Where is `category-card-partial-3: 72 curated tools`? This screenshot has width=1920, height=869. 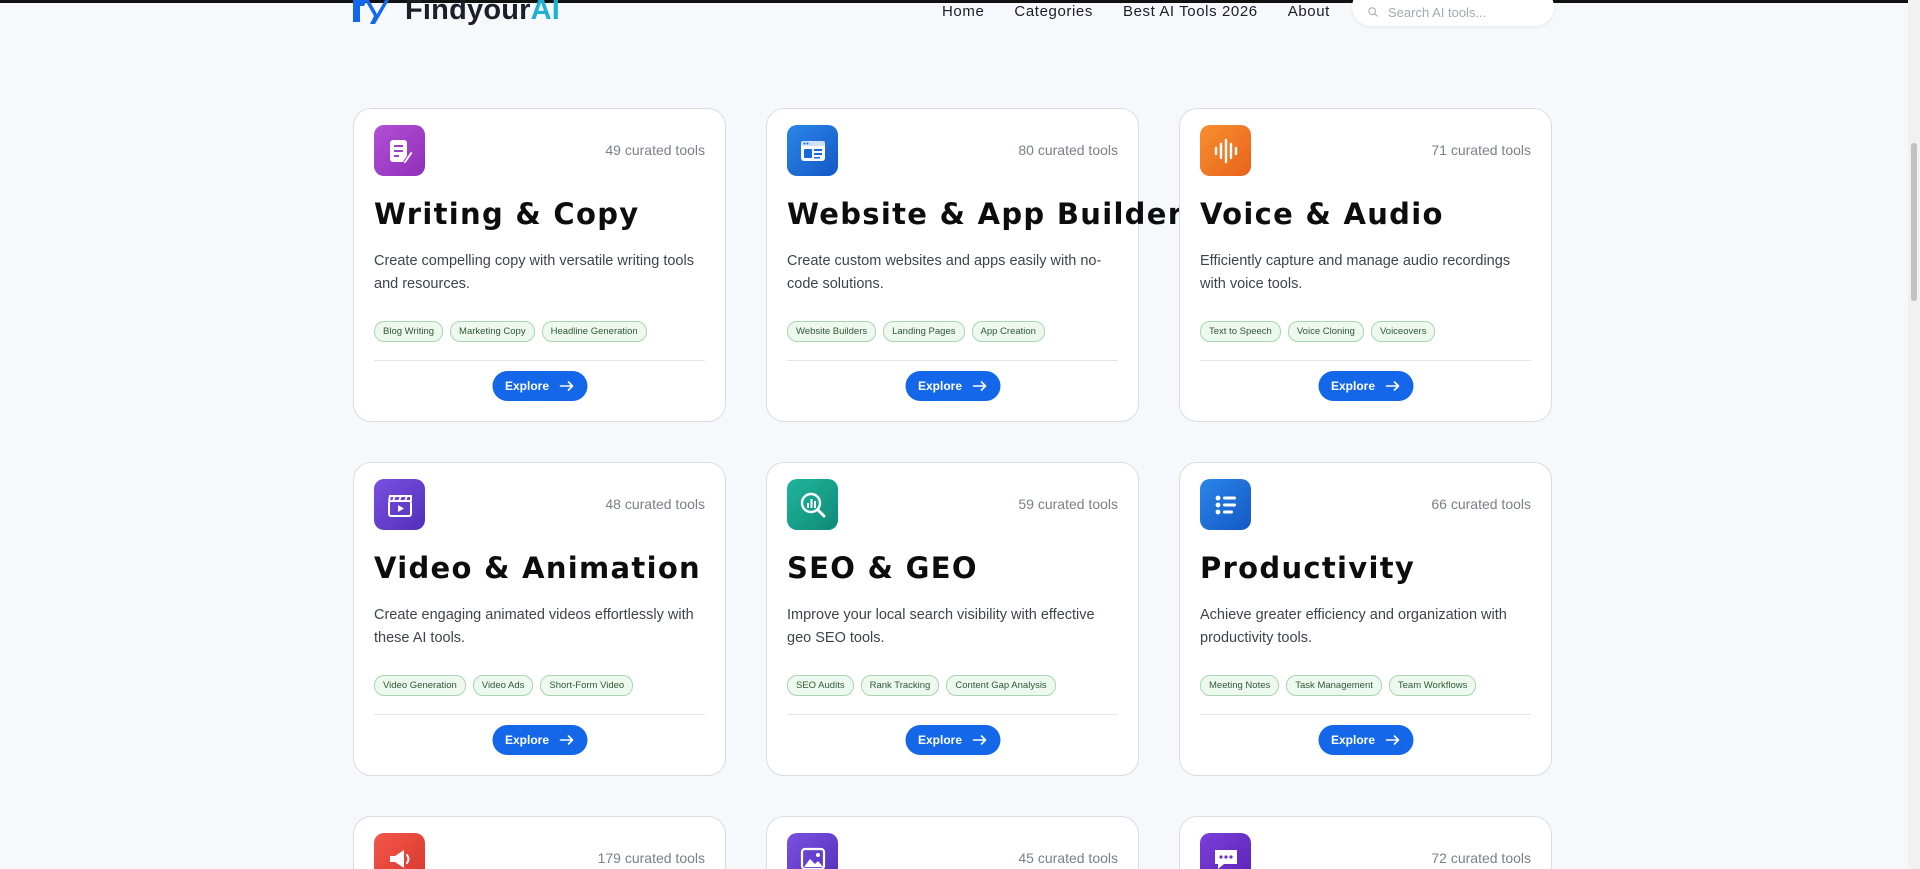 category-card-partial-3: 72 curated tools is located at coordinates (1365, 842).